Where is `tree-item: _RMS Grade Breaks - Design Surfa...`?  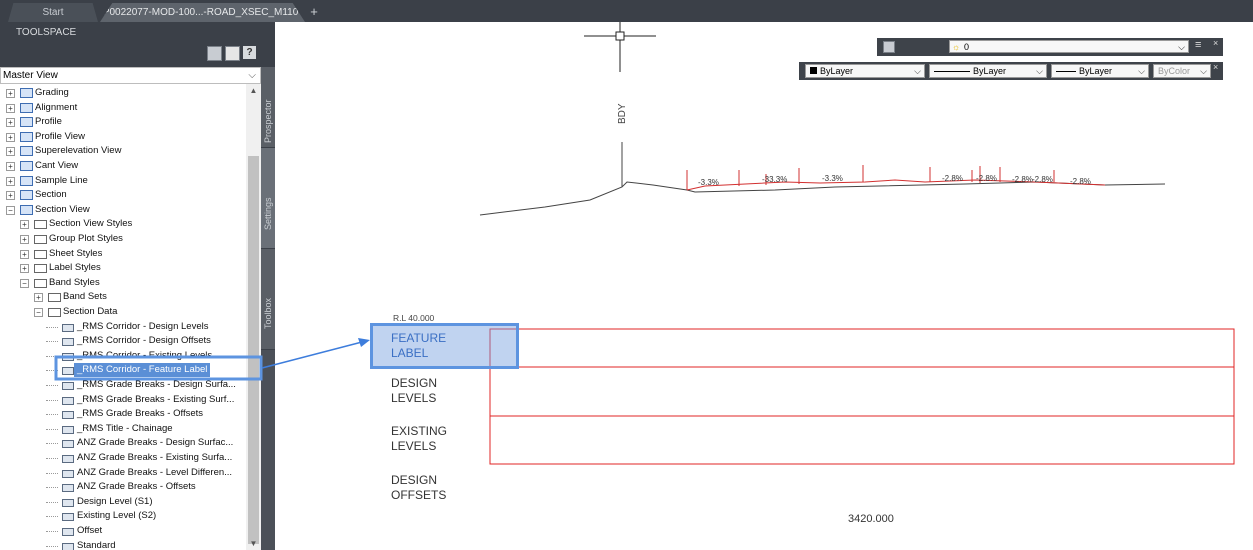
tree-item: _RMS Grade Breaks - Design Surfa... is located at coordinates (123, 385).